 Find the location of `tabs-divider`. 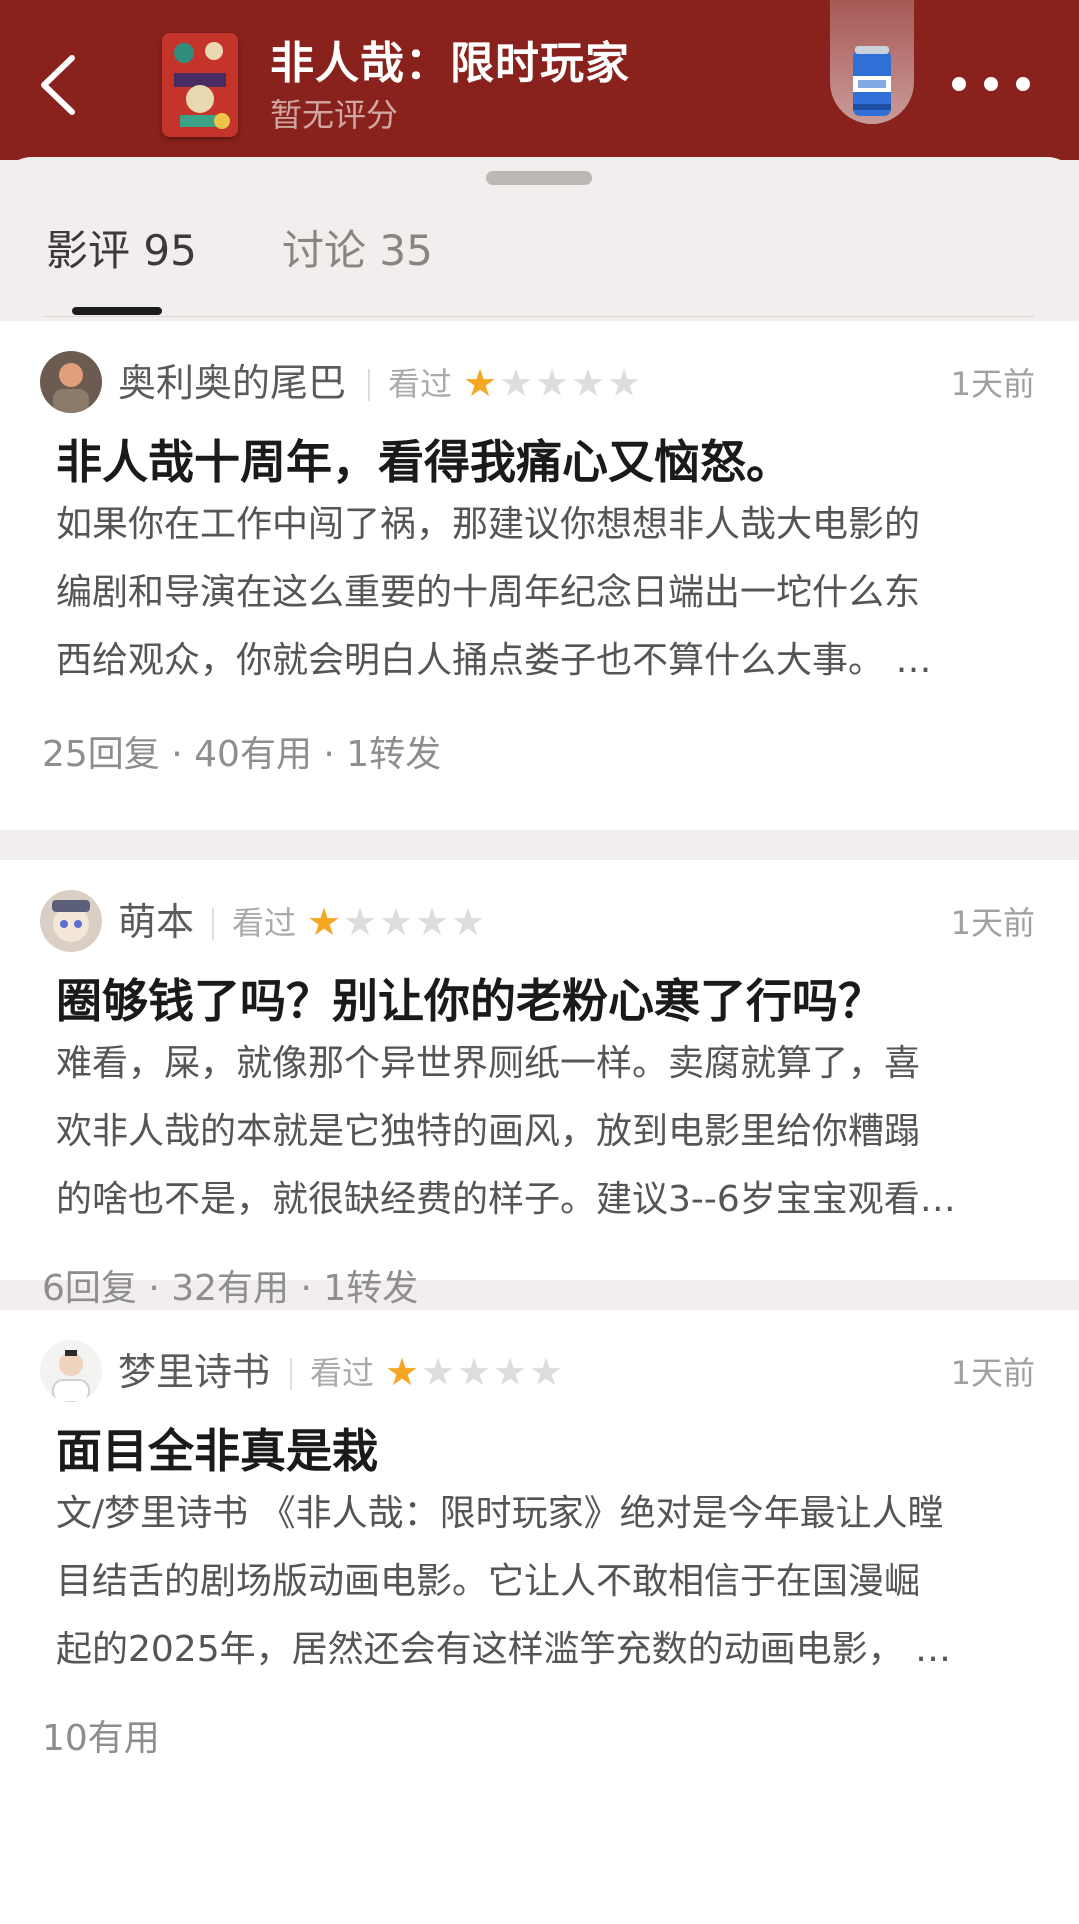

tabs-divider is located at coordinates (539, 316).